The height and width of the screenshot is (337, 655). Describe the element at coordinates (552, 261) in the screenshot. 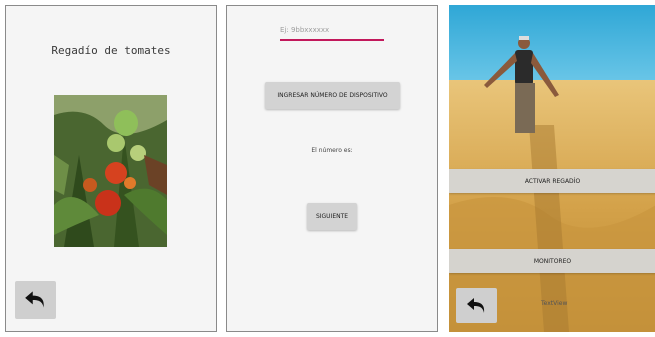

I see `monitoring-button: MONITOREO` at that location.